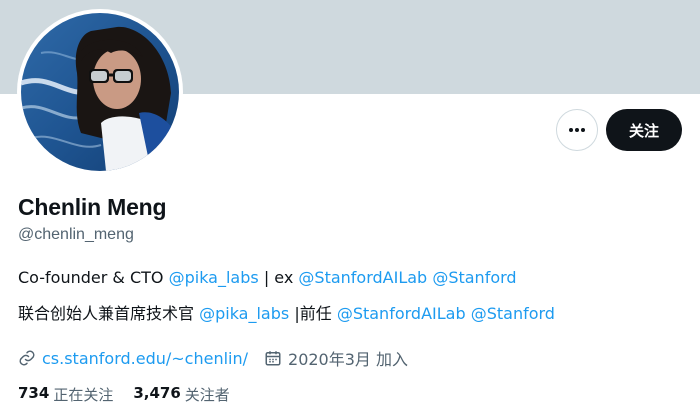  I want to click on joined-item: 2020年3月 加入, so click(336, 358).